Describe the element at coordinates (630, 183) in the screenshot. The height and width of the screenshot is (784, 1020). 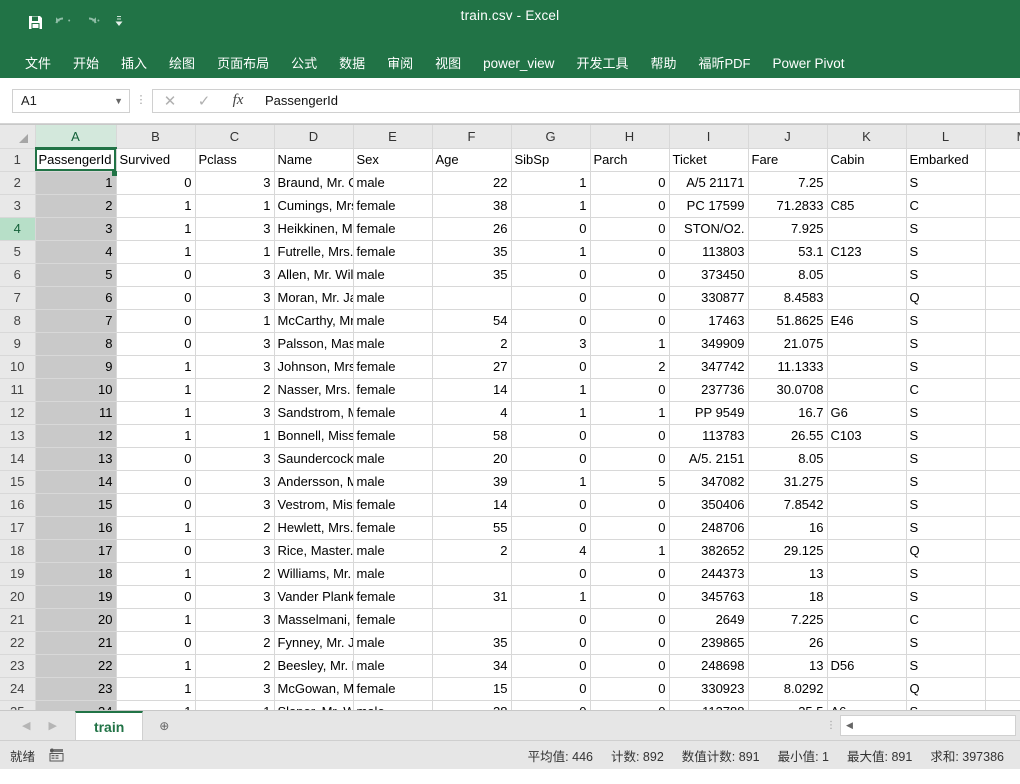
I see `cell-H2: 0` at that location.